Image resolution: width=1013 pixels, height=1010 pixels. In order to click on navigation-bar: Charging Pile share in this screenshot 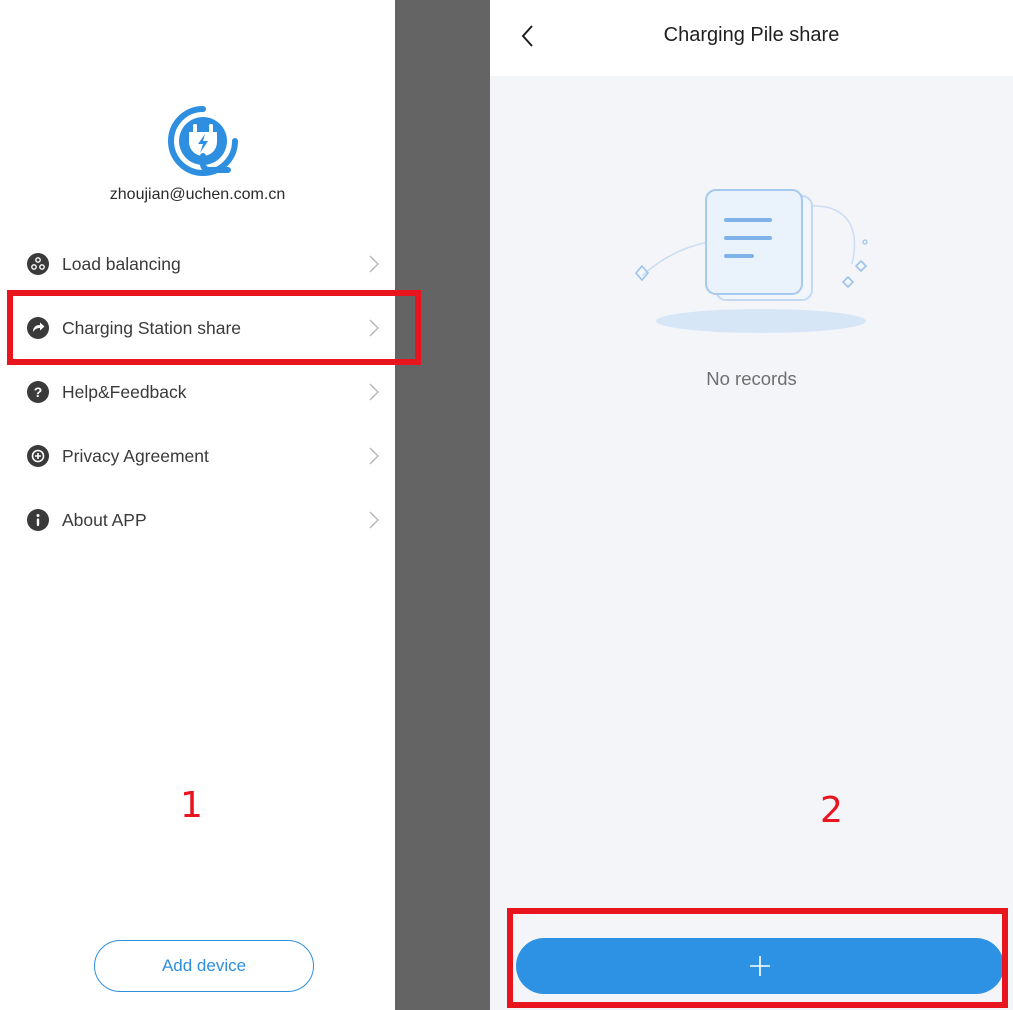, I will do `click(751, 38)`.